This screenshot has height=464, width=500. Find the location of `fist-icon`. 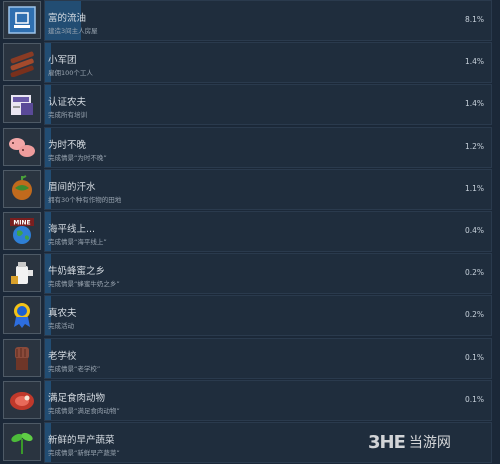

fist-icon is located at coordinates (22, 357).